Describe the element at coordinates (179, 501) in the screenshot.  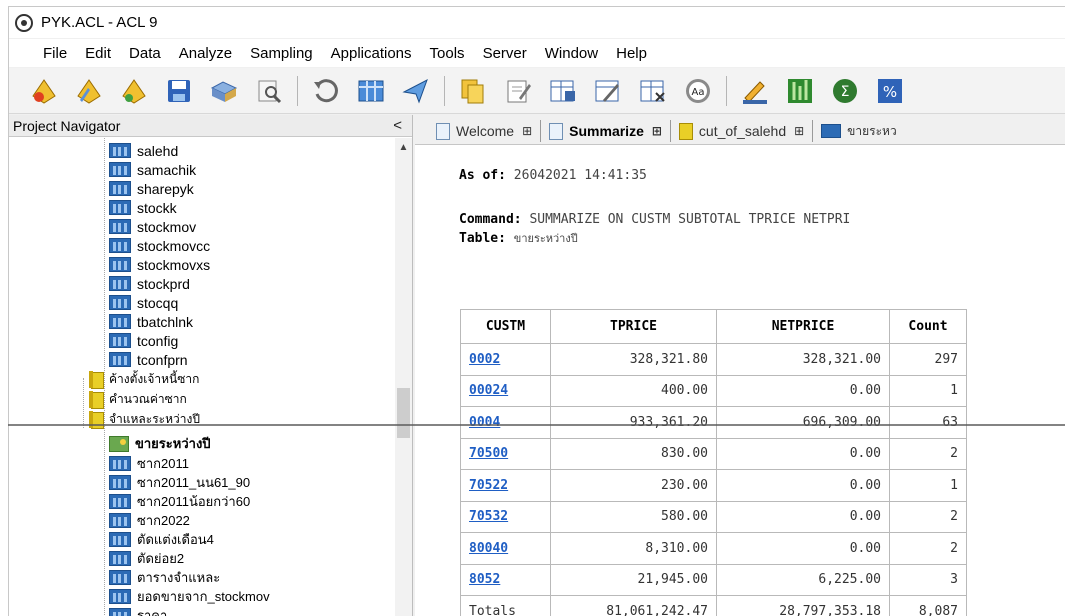
I see `tree-item-table: ซาก2011น้อยกว่า60` at that location.